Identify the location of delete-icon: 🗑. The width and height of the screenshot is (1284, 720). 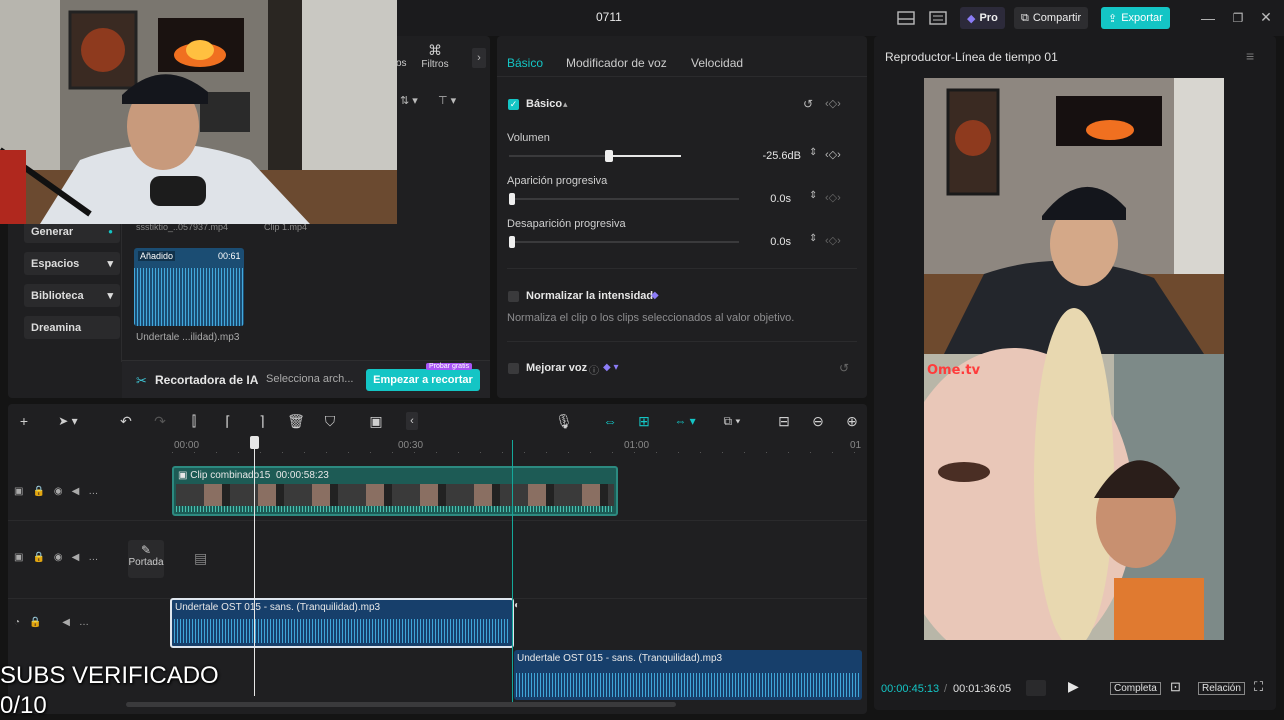
(296, 421).